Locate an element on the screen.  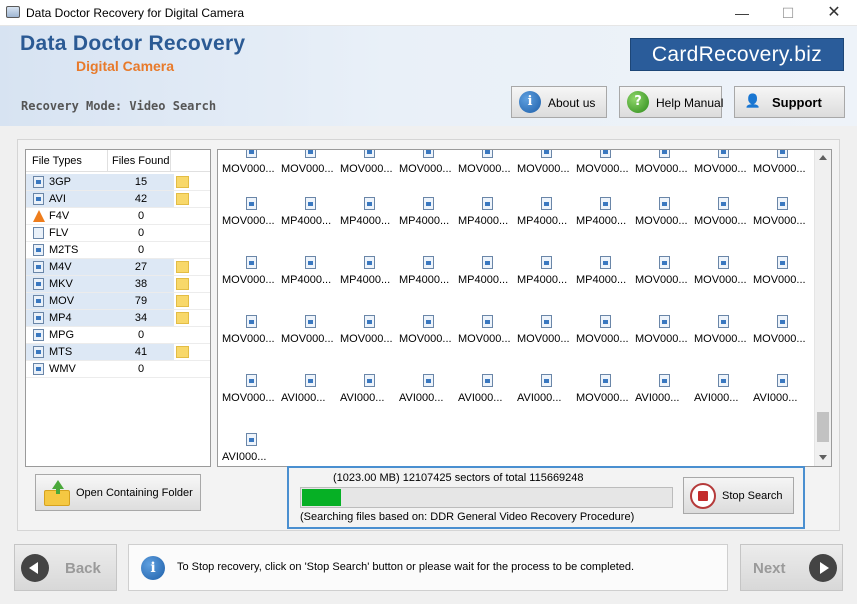
close-button: ✕ is located at coordinates (834, 13).